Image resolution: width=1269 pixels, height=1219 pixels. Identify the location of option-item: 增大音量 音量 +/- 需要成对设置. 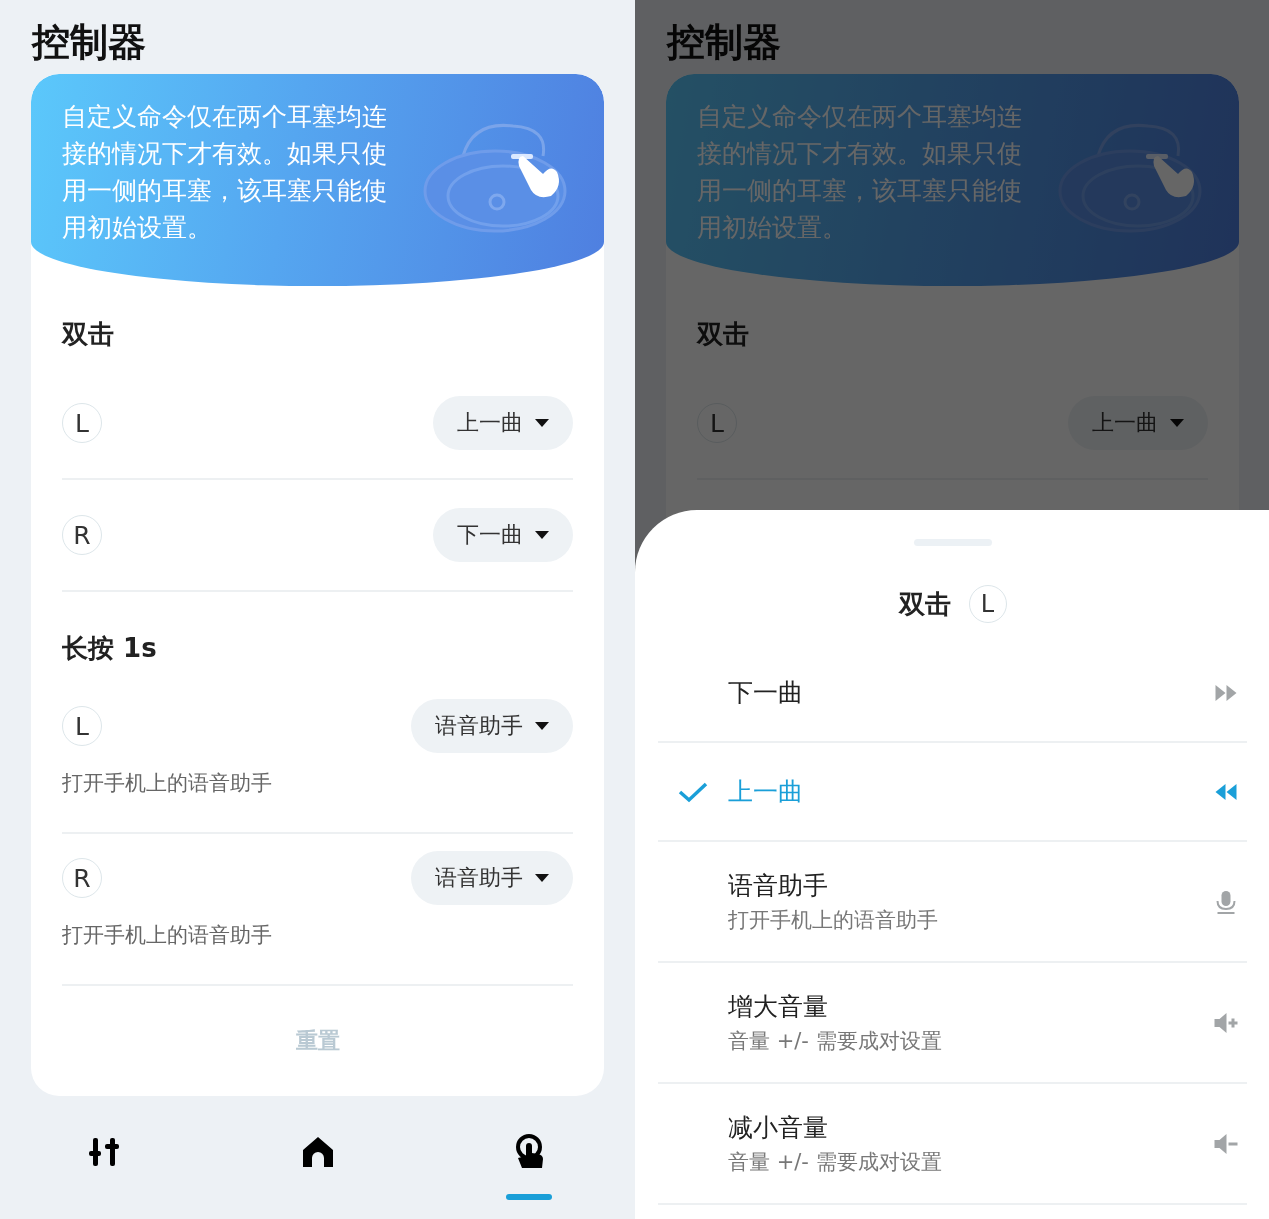
(952, 1023).